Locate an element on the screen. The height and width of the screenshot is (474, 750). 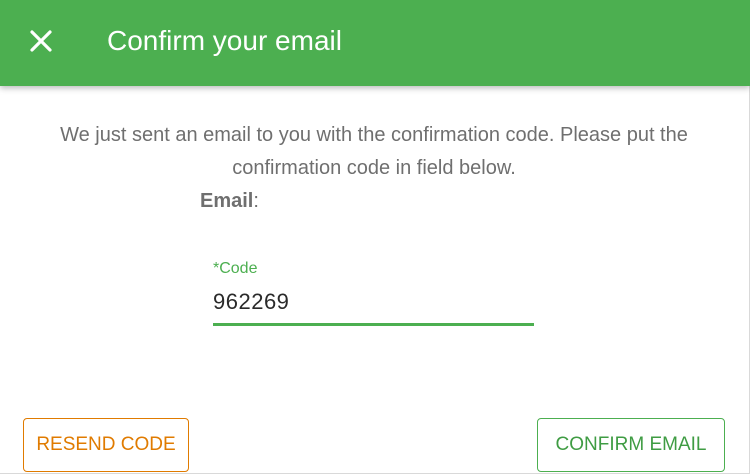
email-row: Email: is located at coordinates (229, 201).